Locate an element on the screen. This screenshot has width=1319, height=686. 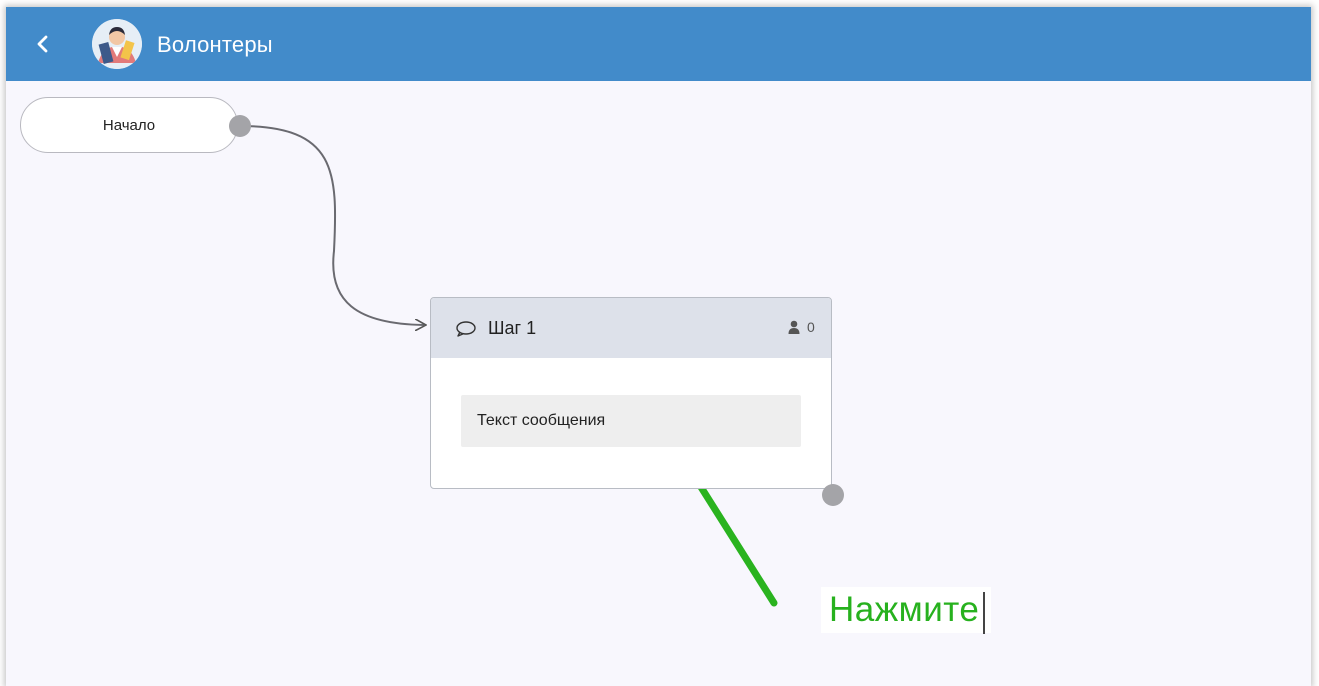
text-caret is located at coordinates (984, 613).